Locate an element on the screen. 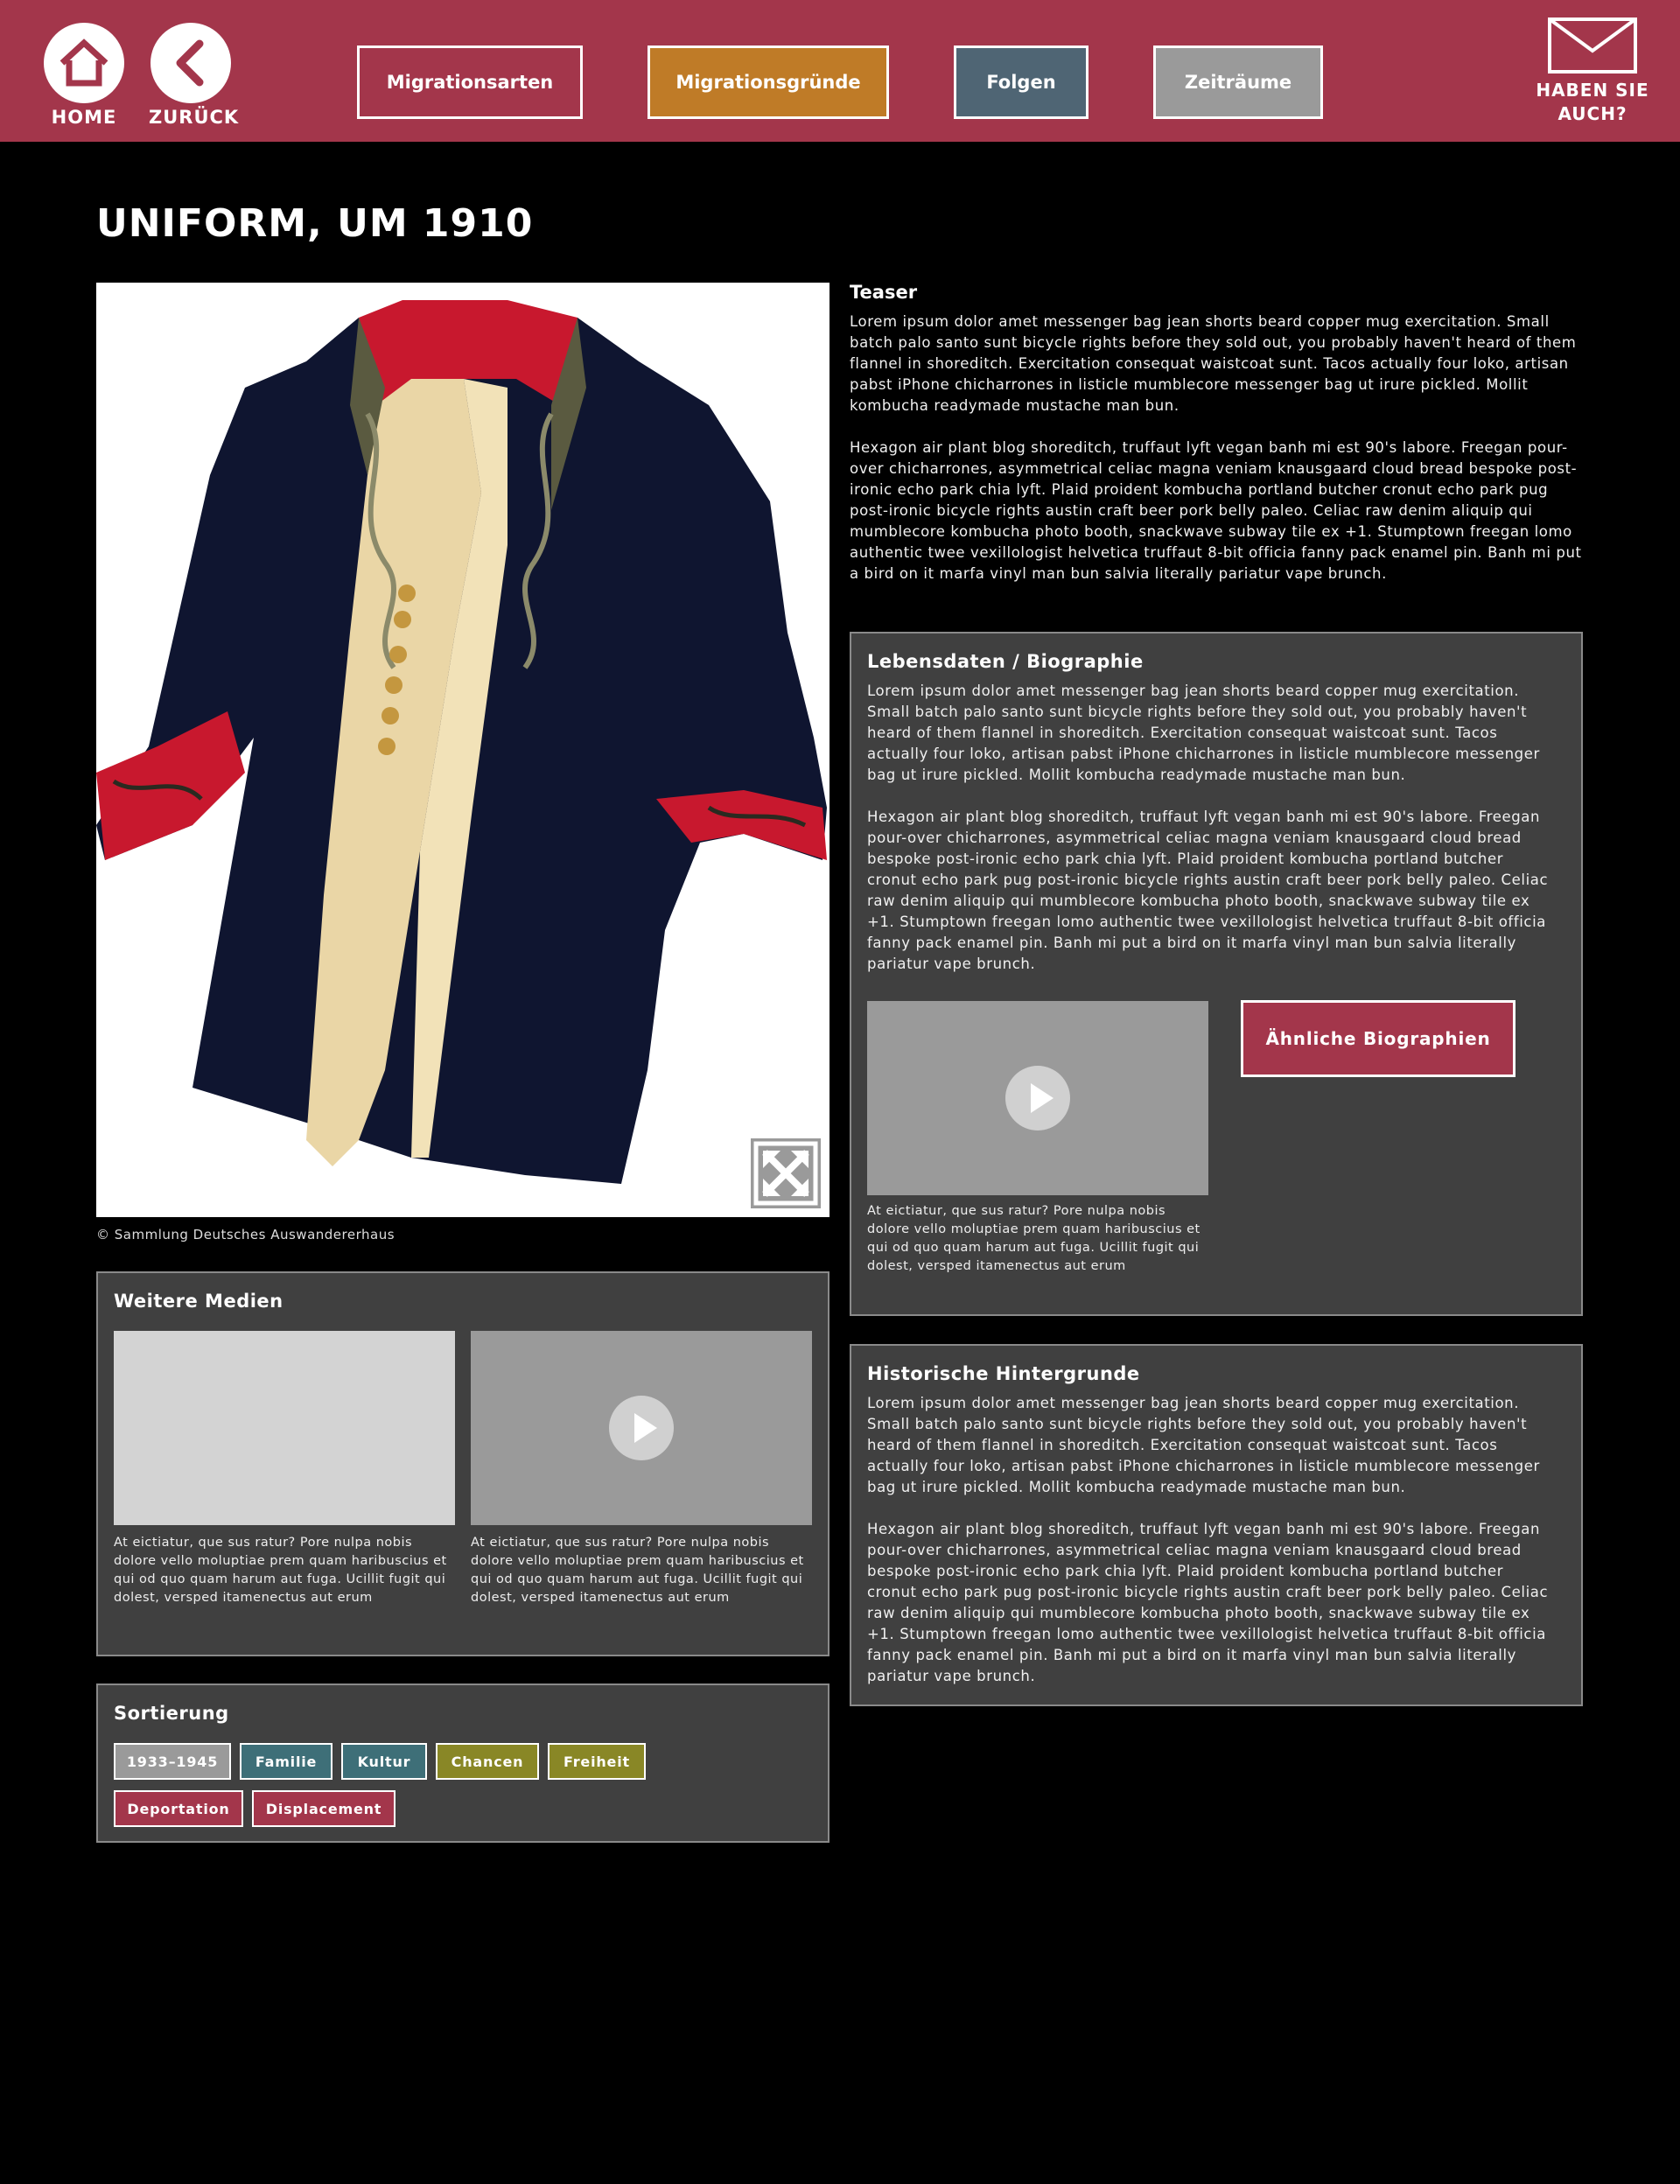  haben-sie-auch-button: HABEN SIE AUCH? is located at coordinates (1592, 72).